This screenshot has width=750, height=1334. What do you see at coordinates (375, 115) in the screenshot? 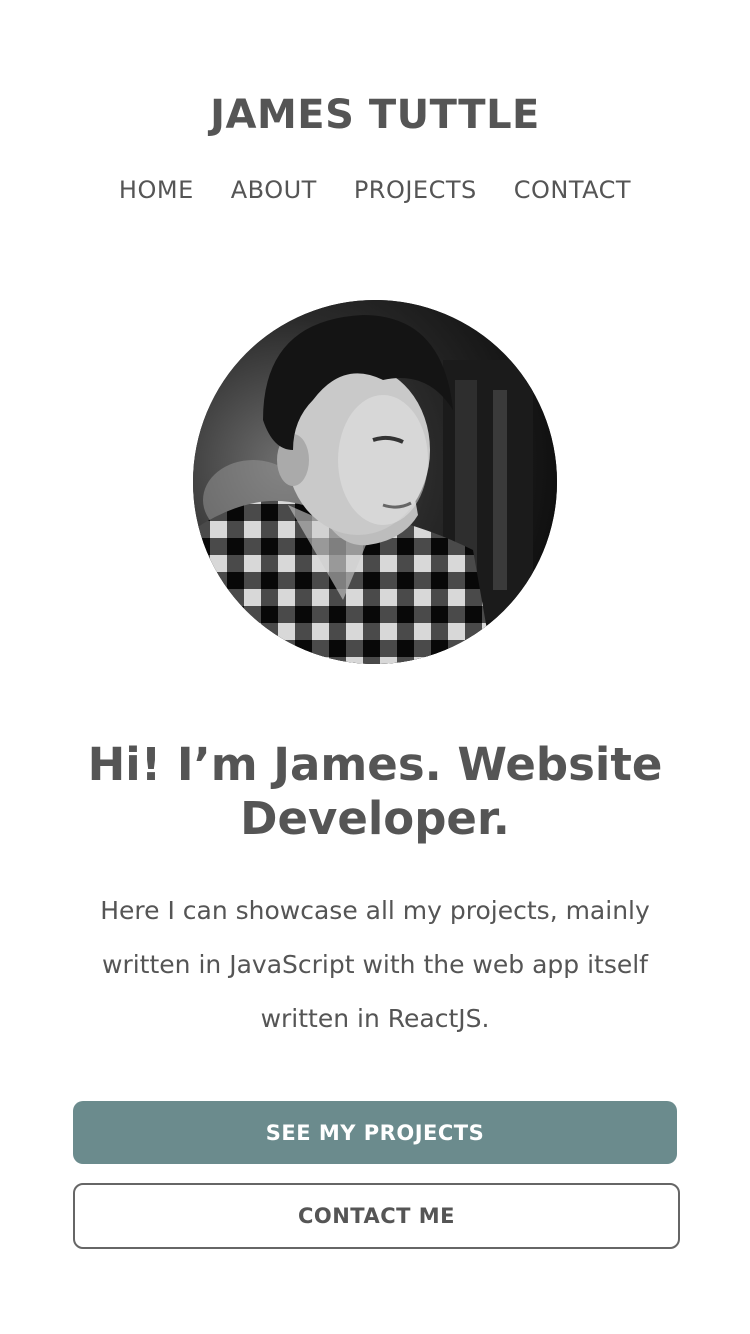
I see `site-title: JAMES TUTTLE` at bounding box center [375, 115].